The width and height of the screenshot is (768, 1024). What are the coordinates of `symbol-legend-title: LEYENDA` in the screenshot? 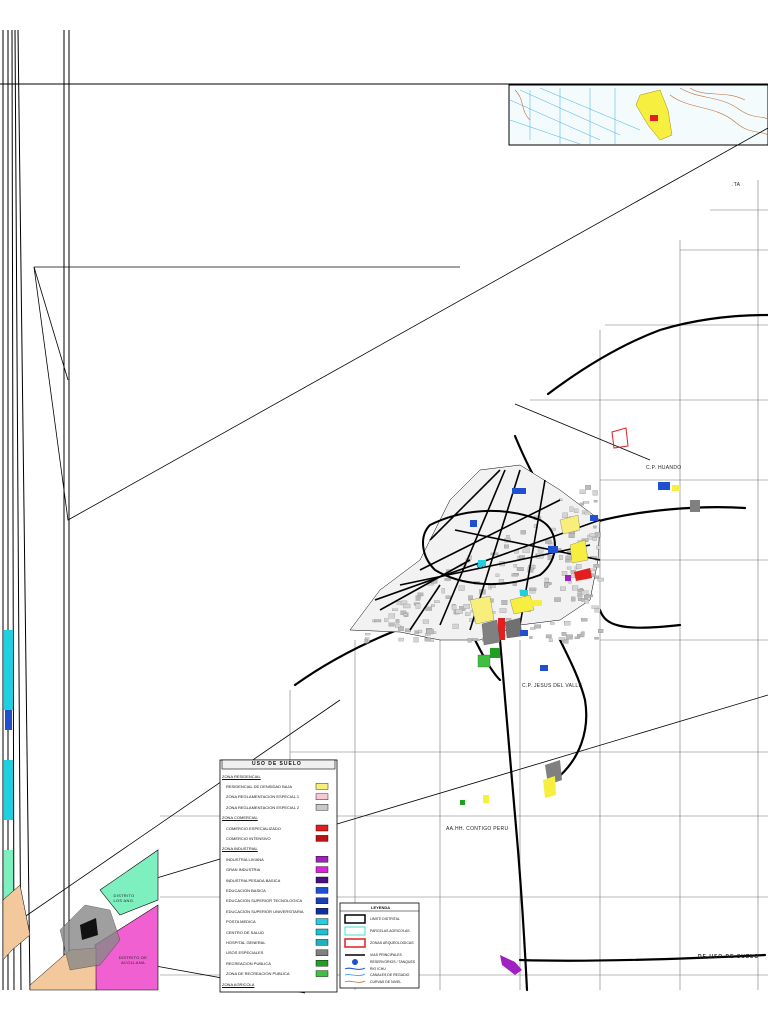 It's located at (381, 907).